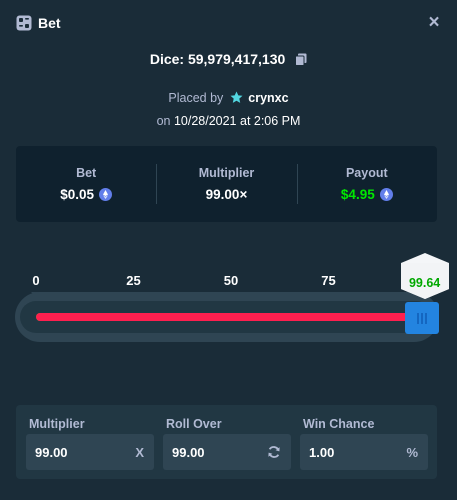 The image size is (457, 500). I want to click on percent-icon: %, so click(412, 452).